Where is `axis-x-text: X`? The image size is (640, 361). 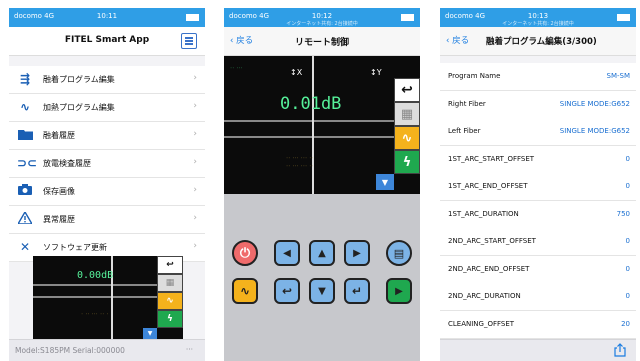
axis-x-text: X is located at coordinates (299, 72).